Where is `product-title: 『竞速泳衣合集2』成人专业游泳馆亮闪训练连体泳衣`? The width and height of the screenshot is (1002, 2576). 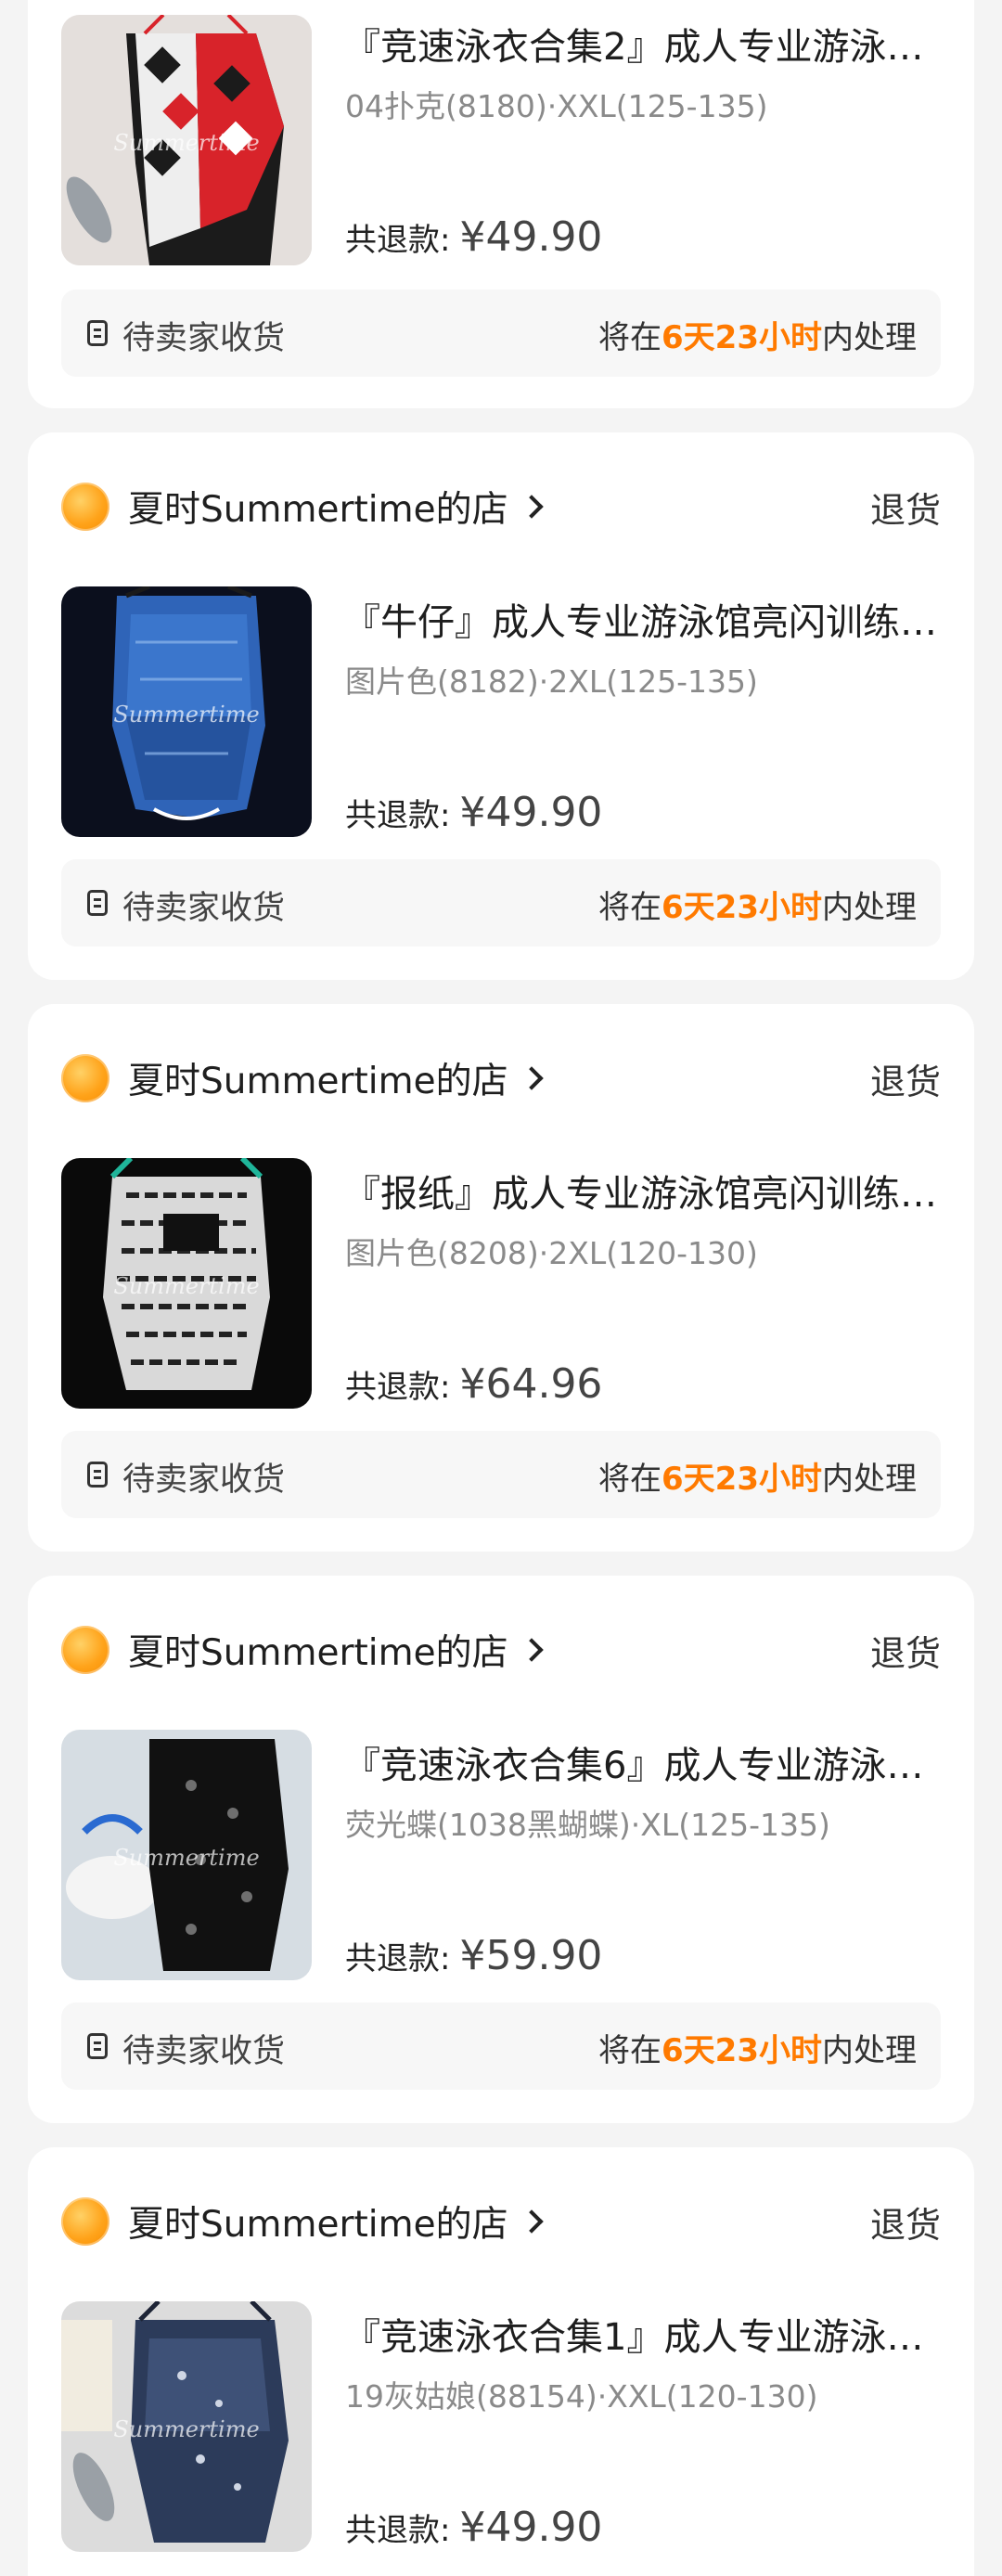 product-title: 『竞速泳衣合集2』成人专业游泳馆亮闪训练连体泳衣 is located at coordinates (640, 44).